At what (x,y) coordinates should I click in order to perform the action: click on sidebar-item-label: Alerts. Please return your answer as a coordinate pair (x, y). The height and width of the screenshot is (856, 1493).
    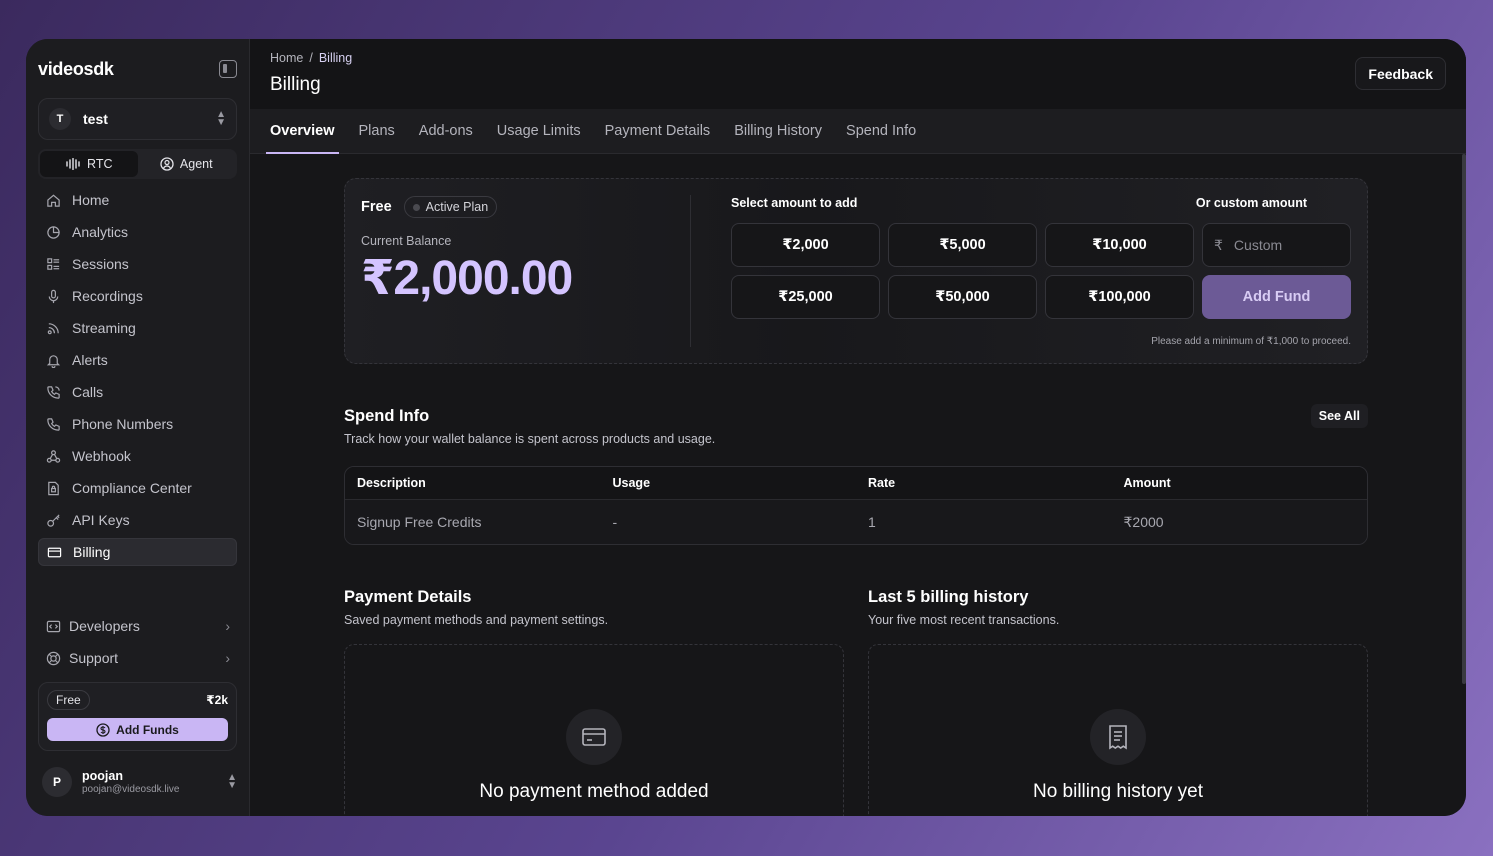
    Looking at the image, I should click on (90, 360).